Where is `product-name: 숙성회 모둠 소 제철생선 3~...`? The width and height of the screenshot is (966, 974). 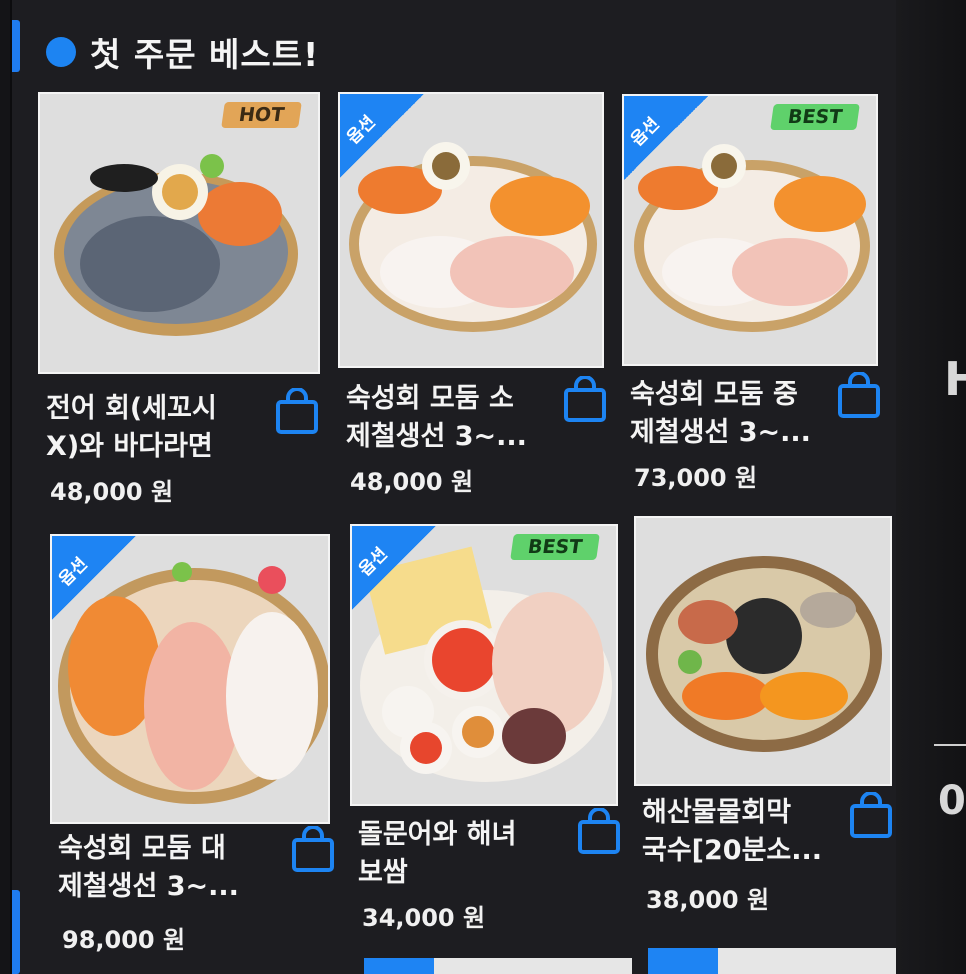
product-name: 숙성회 모둠 소 제철생선 3~... is located at coordinates (436, 417).